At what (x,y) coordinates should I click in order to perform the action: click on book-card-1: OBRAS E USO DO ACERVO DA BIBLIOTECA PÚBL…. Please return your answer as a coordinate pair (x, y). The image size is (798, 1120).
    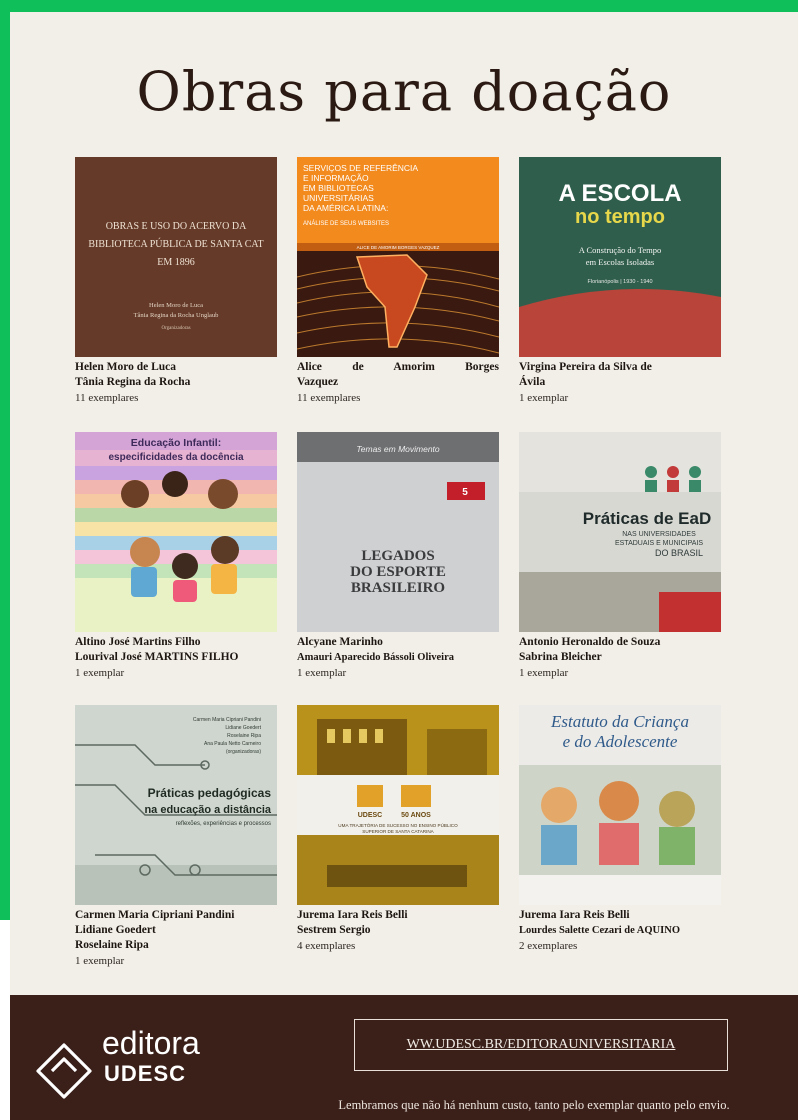
    Looking at the image, I should click on (176, 280).